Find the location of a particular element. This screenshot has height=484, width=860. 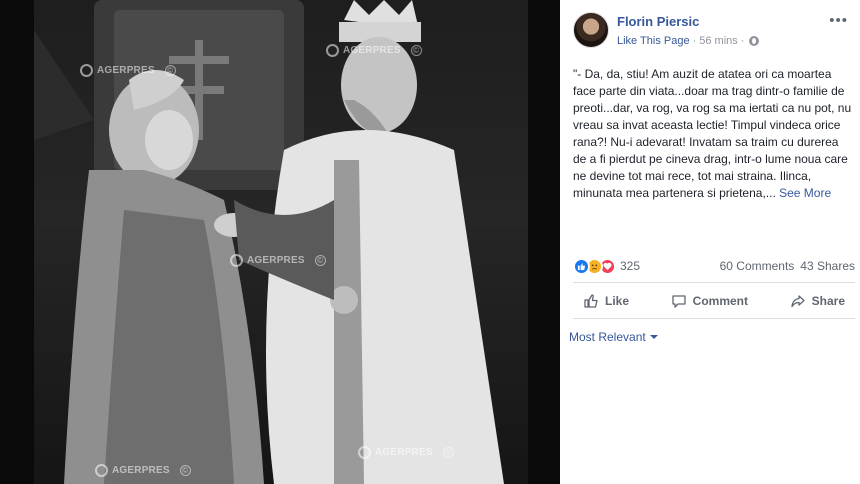

post-actions: Like Comment Share is located at coordinates (714, 301).